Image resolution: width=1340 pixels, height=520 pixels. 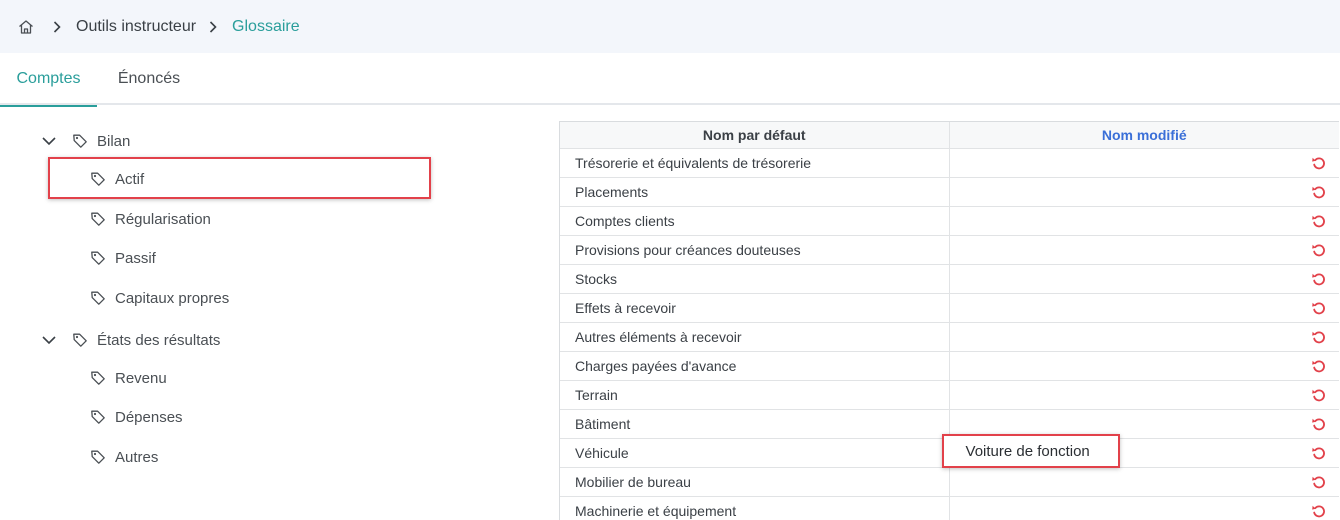 What do you see at coordinates (755, 482) in the screenshot?
I see `default-name-cell: Mobilier de bureau` at bounding box center [755, 482].